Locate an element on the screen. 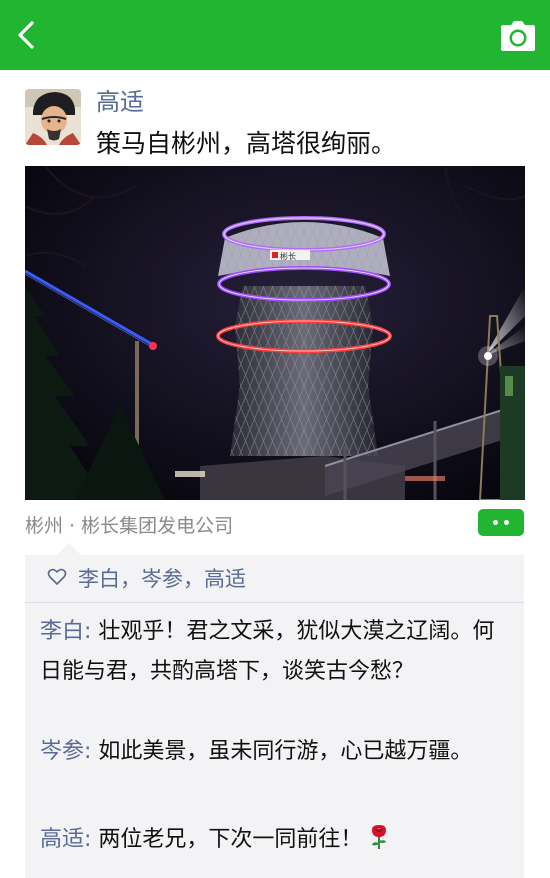  comment-author: 高适 is located at coordinates (62, 839).